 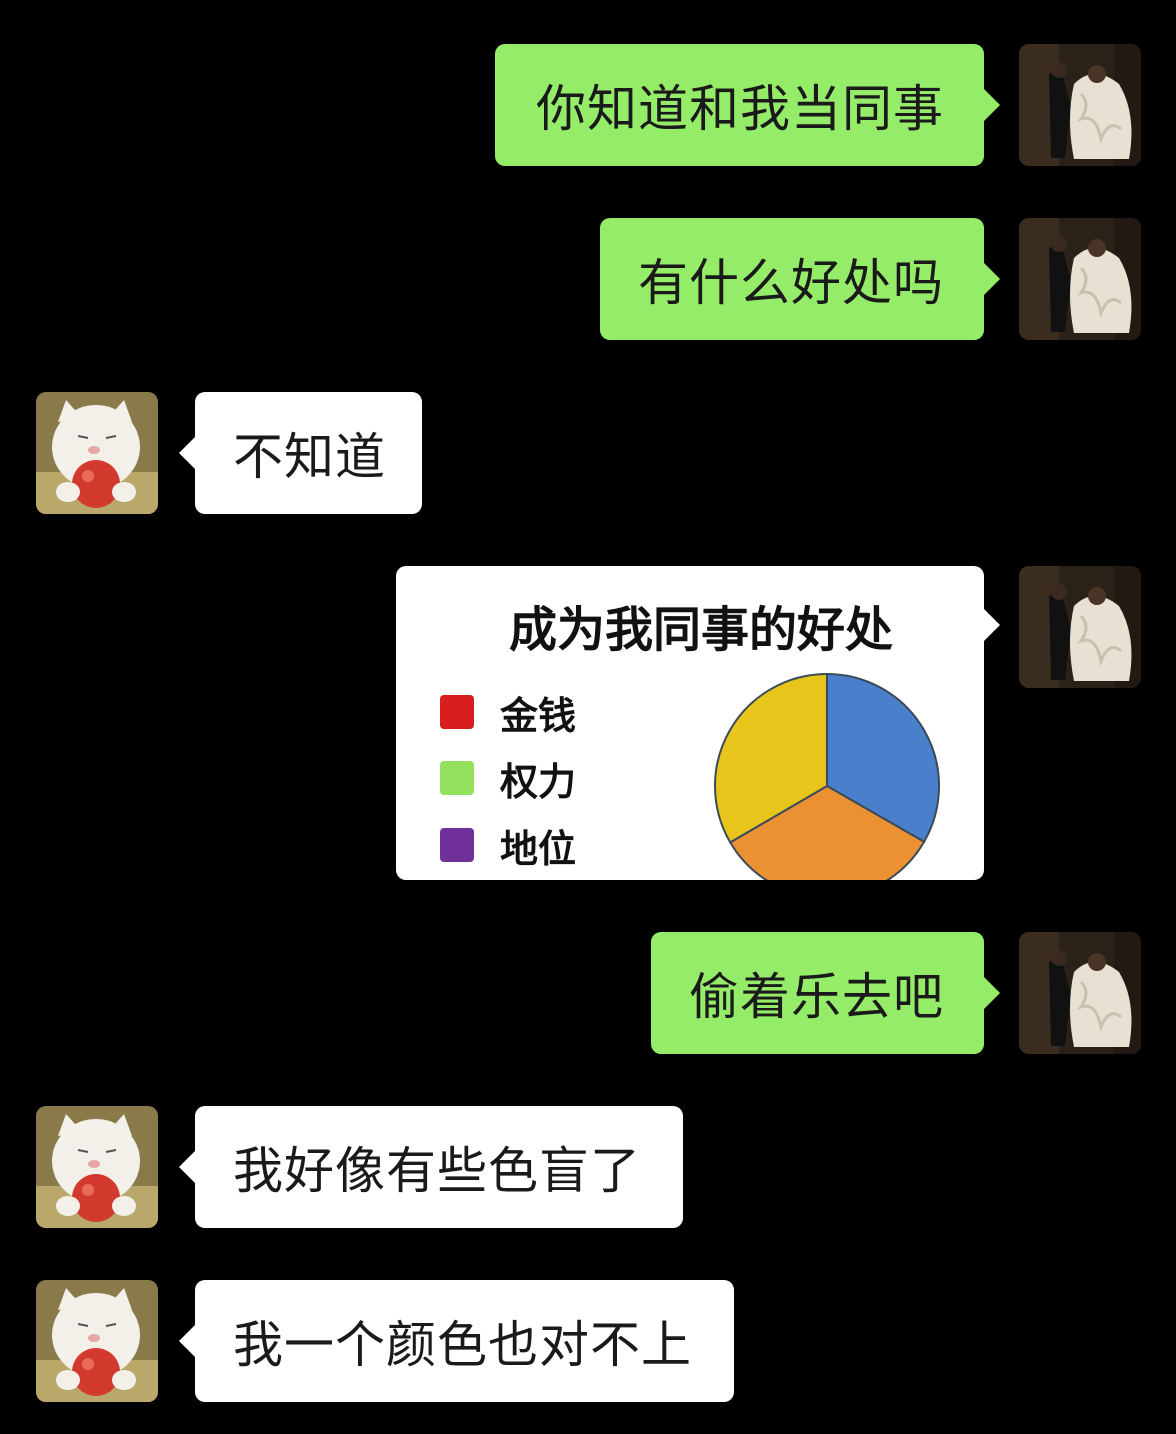 What do you see at coordinates (740, 109) in the screenshot?
I see `message-text: 你知道和我当同事` at bounding box center [740, 109].